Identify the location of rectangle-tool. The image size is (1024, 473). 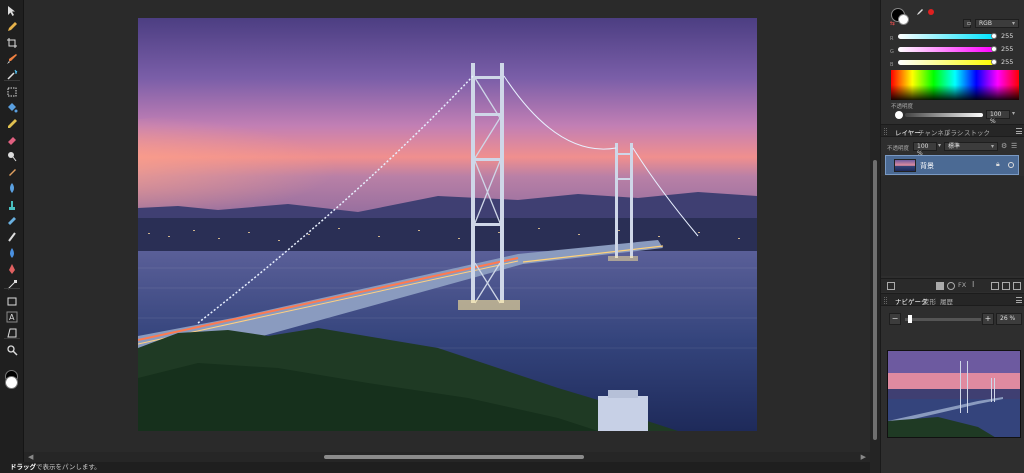
(12, 301).